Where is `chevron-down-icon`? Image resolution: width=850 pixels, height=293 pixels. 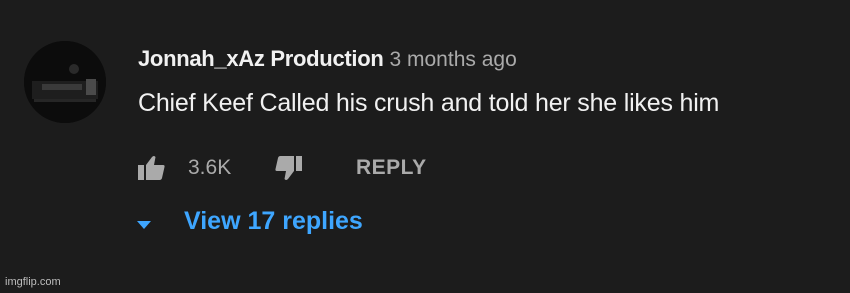
chevron-down-icon is located at coordinates (144, 226).